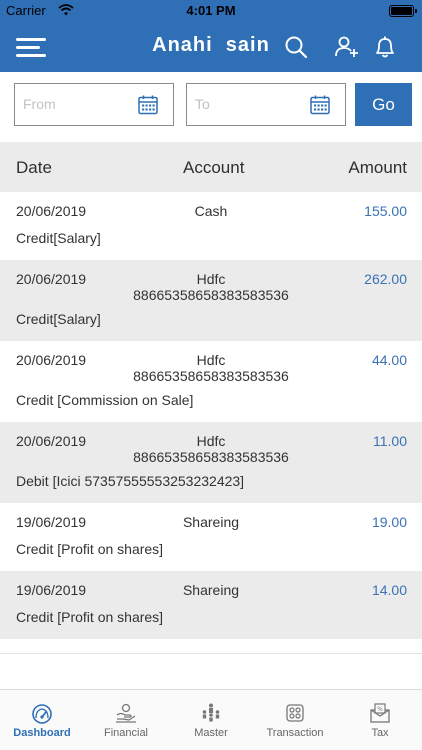  Describe the element at coordinates (94, 104) in the screenshot. I see `from-date-input: From` at that location.